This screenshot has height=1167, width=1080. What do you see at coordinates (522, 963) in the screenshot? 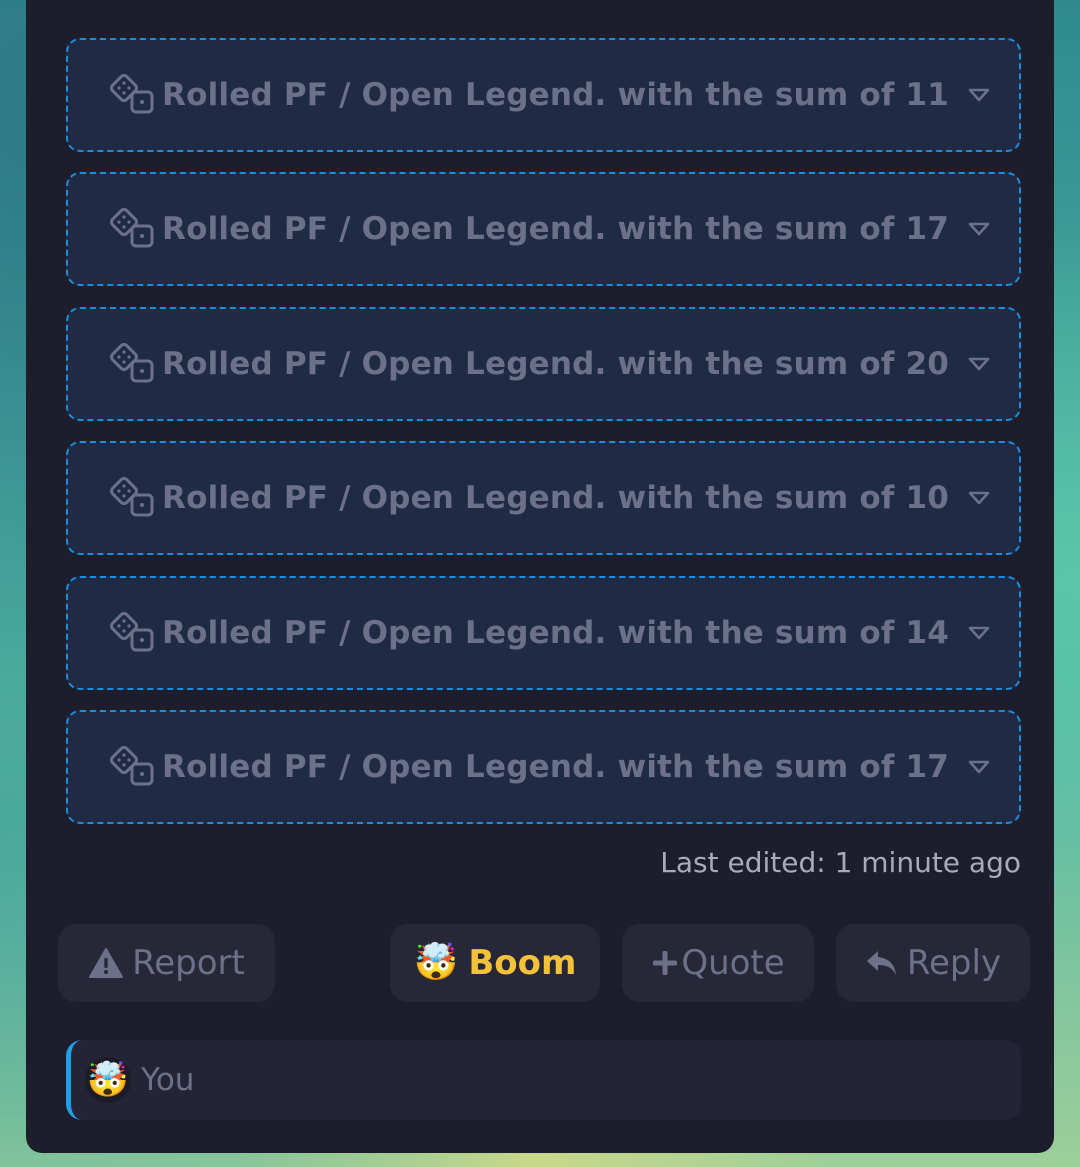
I see `boom-label: Boom` at bounding box center [522, 963].